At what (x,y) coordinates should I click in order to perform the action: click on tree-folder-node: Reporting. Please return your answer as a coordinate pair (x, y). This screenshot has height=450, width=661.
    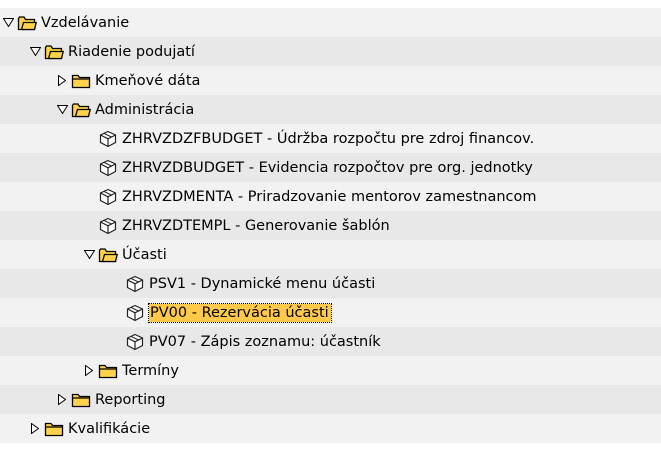
    Looking at the image, I should click on (330, 399).